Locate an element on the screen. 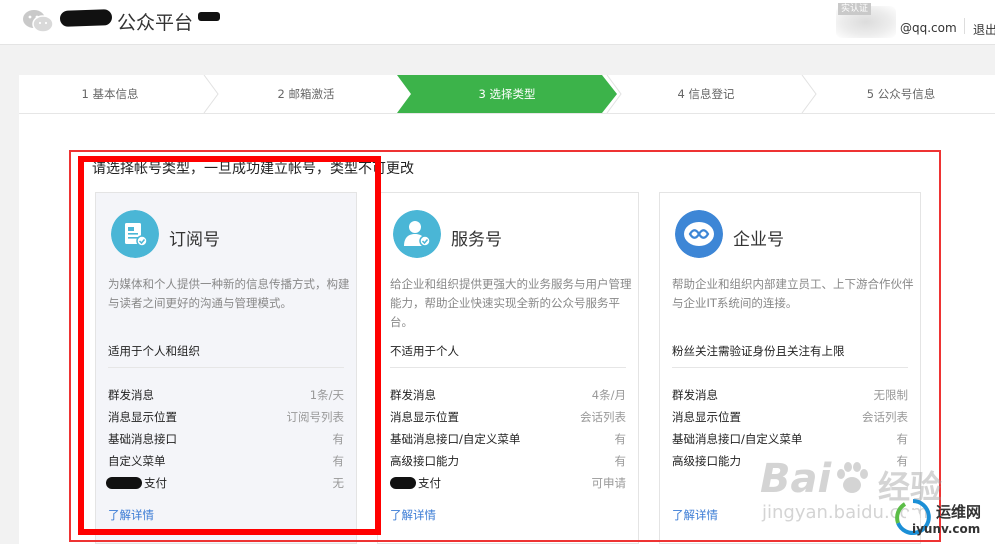  site-name: 运维网 is located at coordinates (959, 512).